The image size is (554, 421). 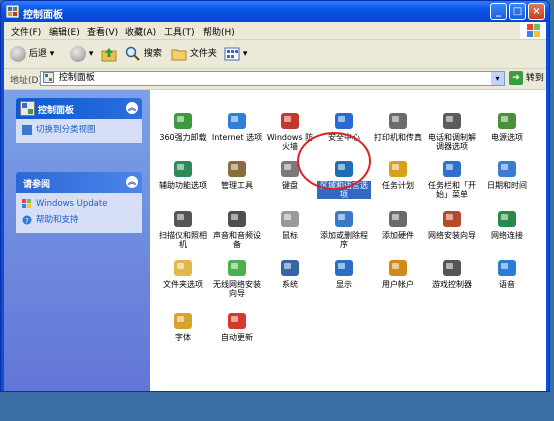 I want to click on control-panel-item: 鼠标, so click(x=290, y=224).